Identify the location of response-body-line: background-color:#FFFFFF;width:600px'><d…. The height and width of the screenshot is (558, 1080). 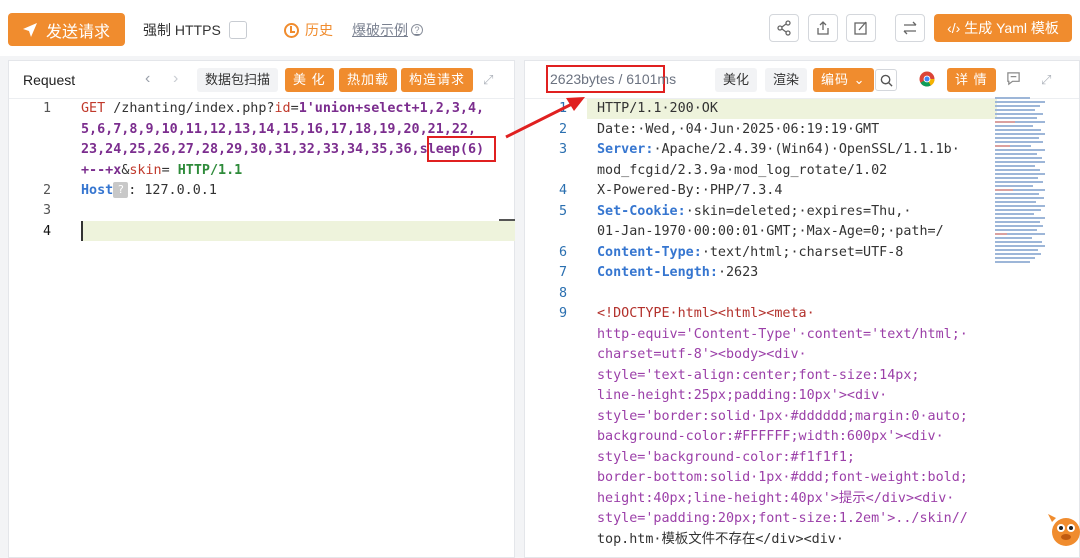
(770, 436).